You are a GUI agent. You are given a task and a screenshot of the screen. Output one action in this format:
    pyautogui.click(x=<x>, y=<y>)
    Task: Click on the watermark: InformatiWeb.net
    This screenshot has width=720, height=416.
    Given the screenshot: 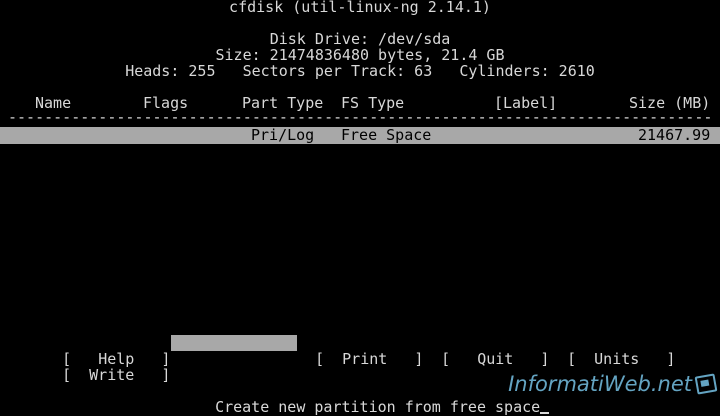 What is the action you would take?
    pyautogui.click(x=613, y=384)
    